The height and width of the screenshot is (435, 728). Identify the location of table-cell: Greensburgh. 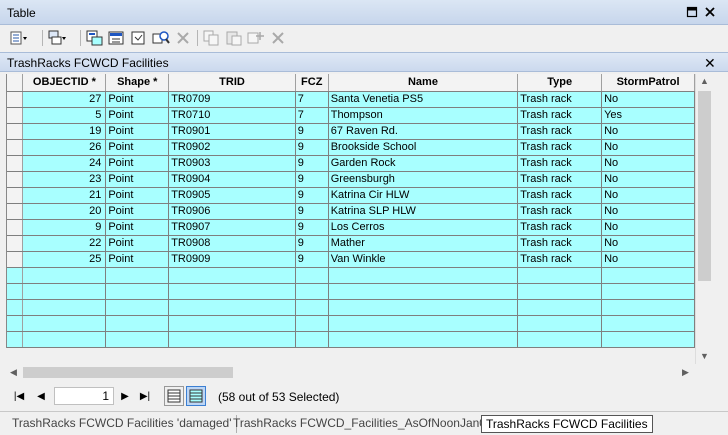
(423, 179).